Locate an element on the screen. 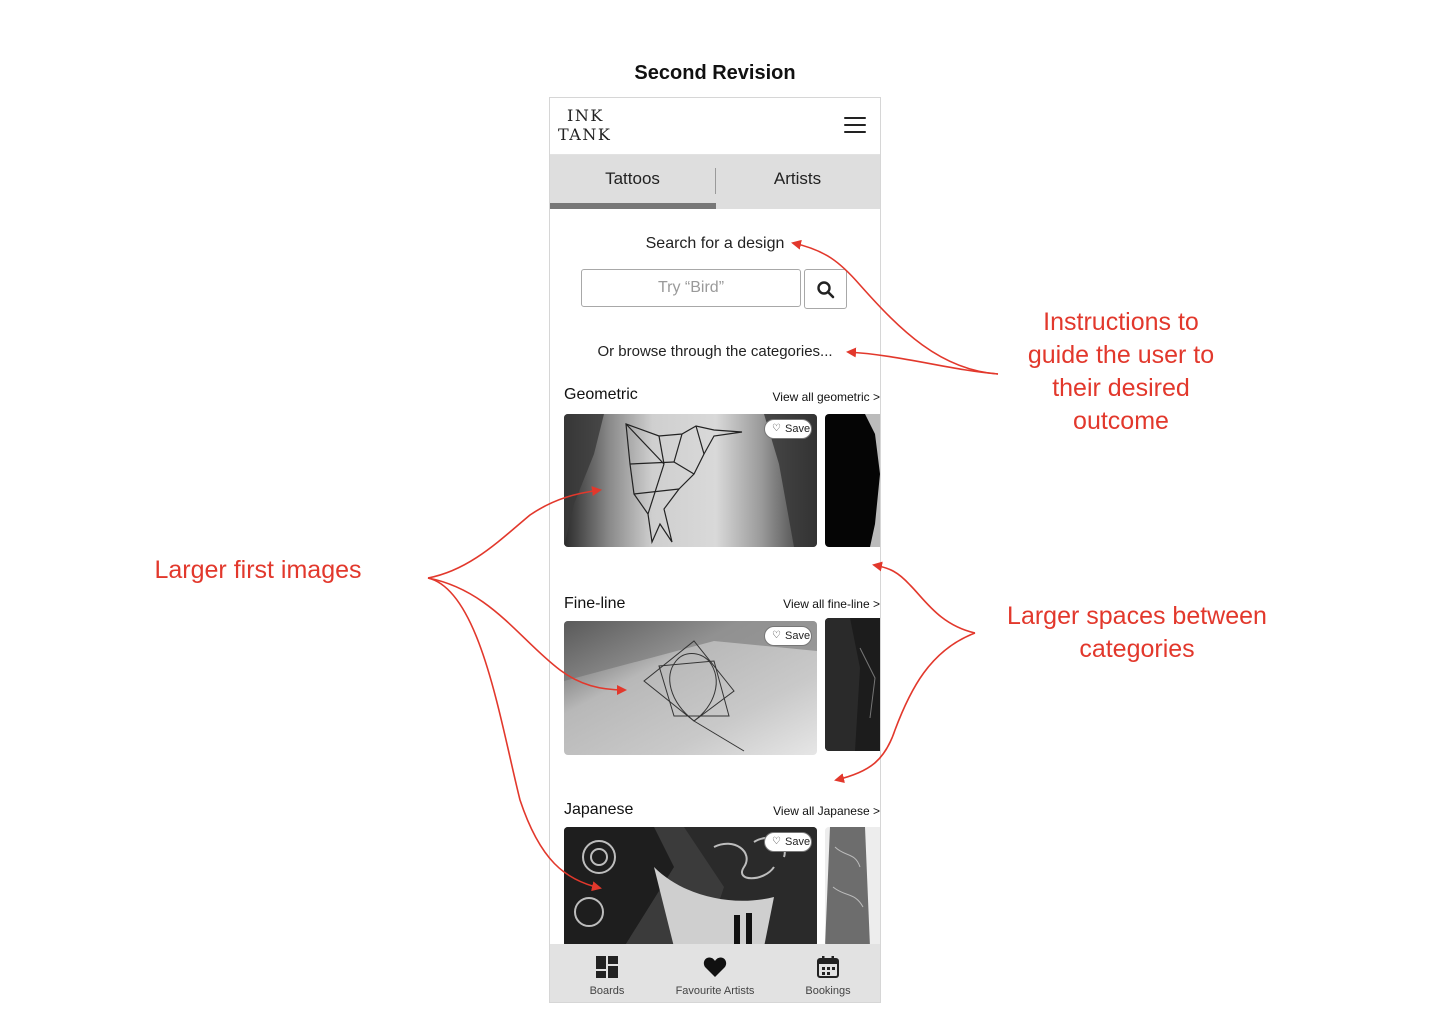 Image resolution: width=1438 pixels, height=1018 pixels. annotation-larger-images: Larger first images is located at coordinates (258, 570).